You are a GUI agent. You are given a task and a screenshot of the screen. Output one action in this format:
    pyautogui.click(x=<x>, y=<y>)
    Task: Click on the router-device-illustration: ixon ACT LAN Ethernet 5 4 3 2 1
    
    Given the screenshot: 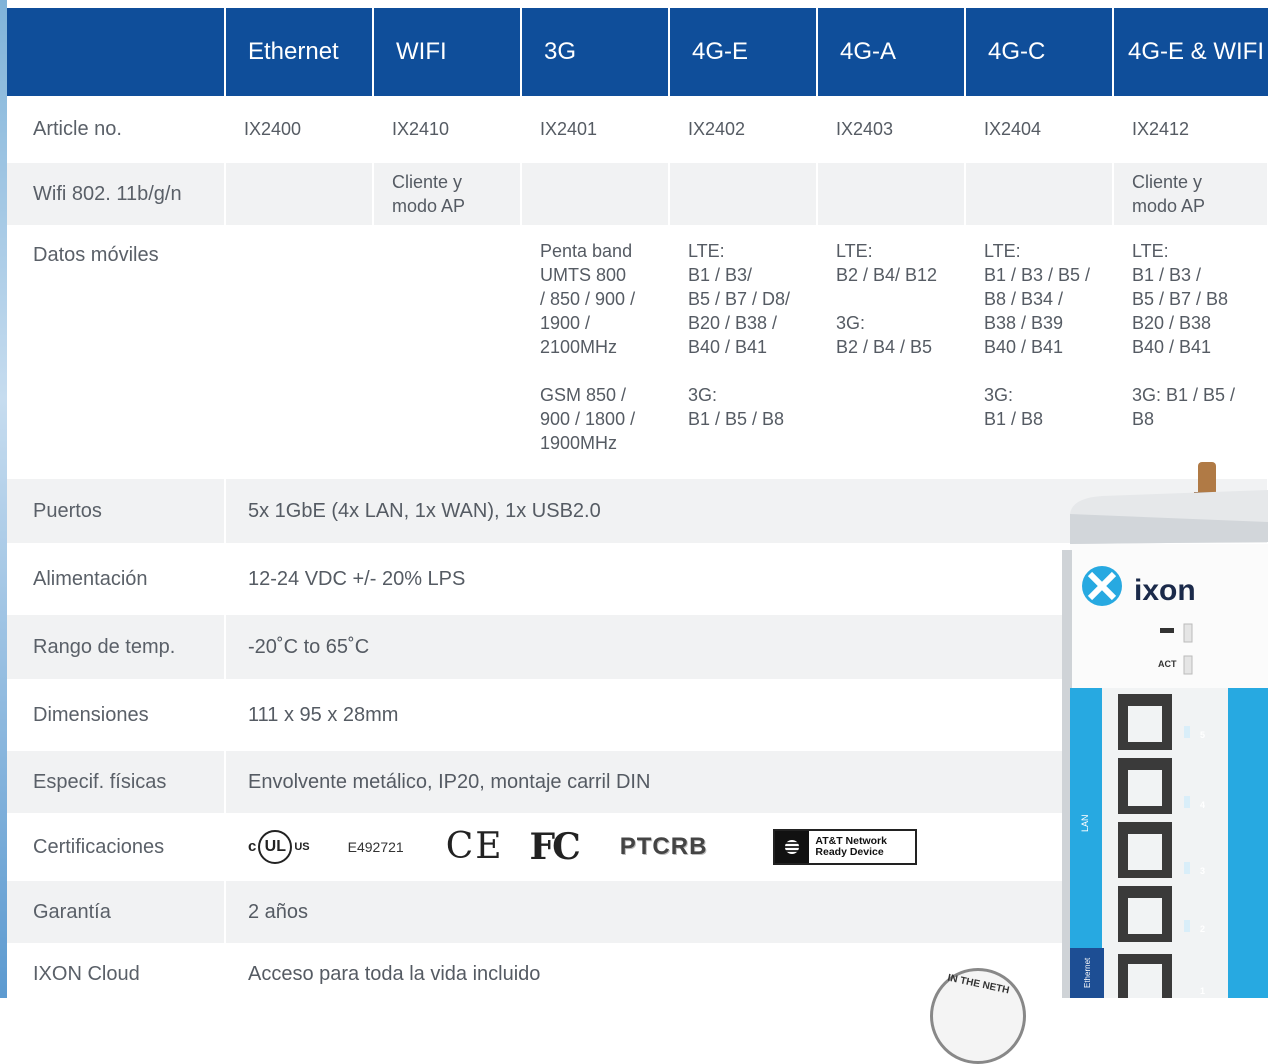 What is the action you would take?
    pyautogui.click(x=1165, y=730)
    